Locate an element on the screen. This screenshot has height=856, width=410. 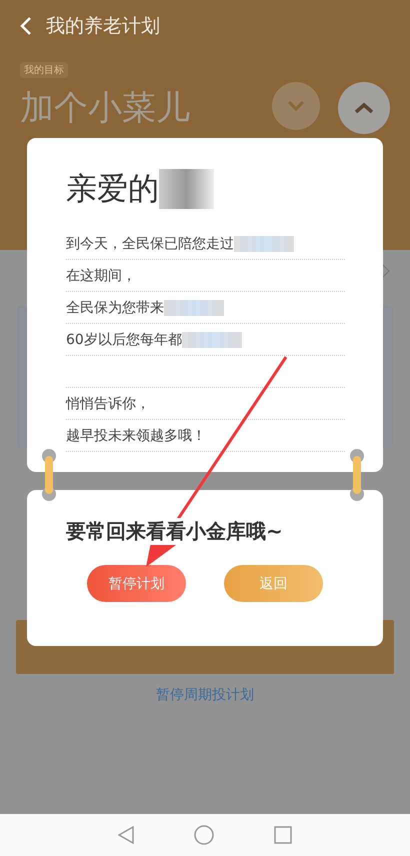
message-line: 全民保为您带来 is located at coordinates (115, 307).